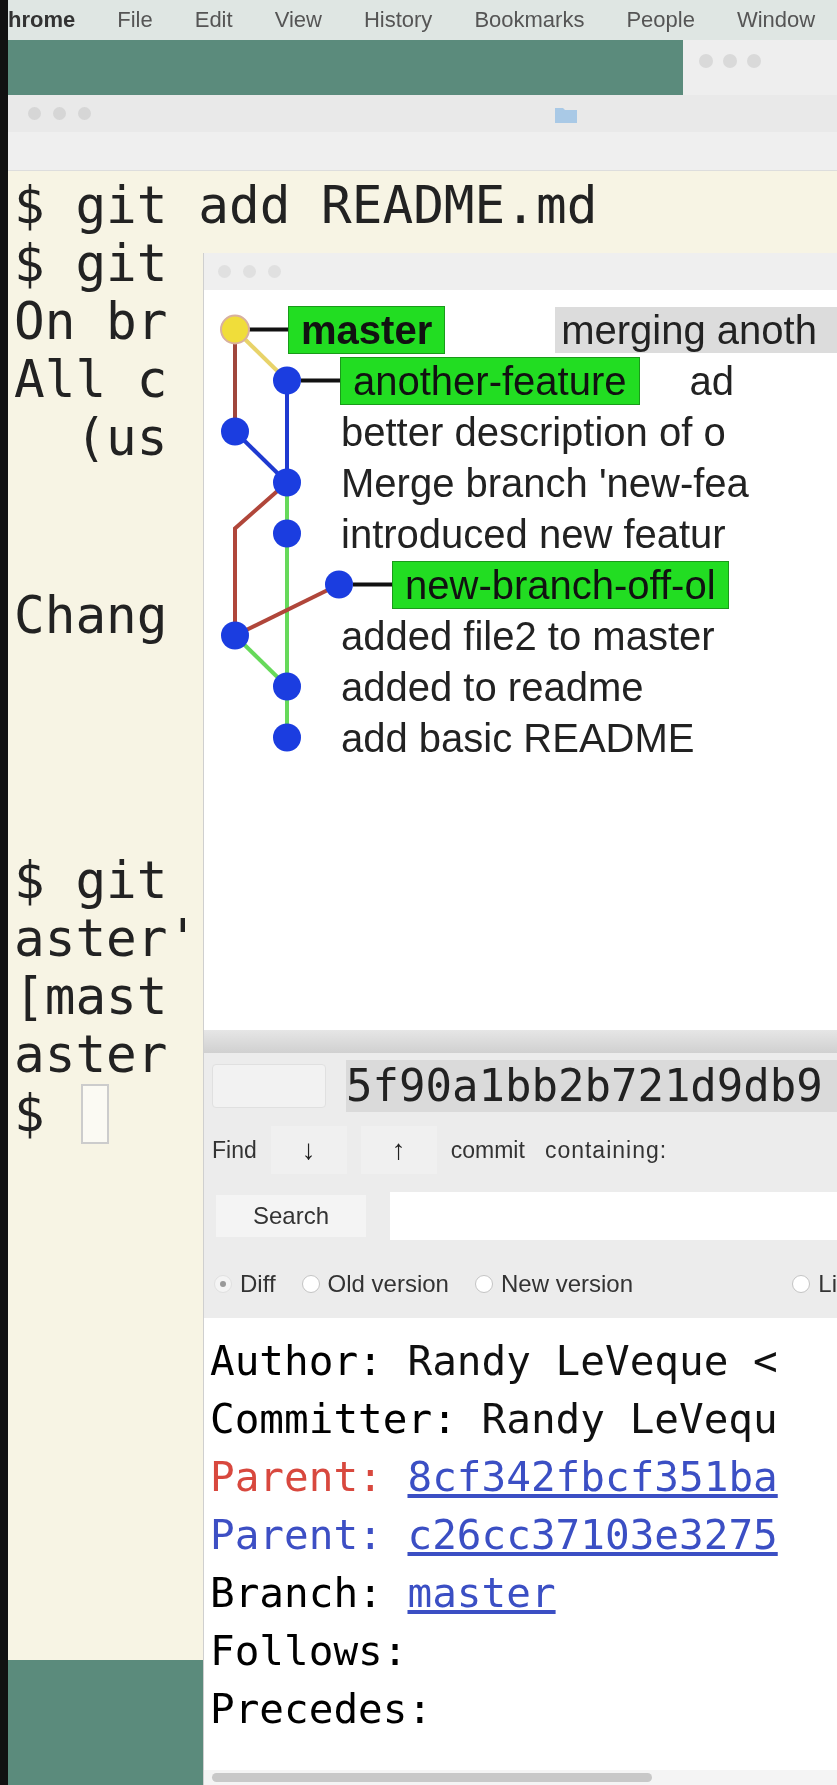 The height and width of the screenshot is (1785, 837). Describe the element at coordinates (533, 431) in the screenshot. I see `commit-message: better description of o` at that location.